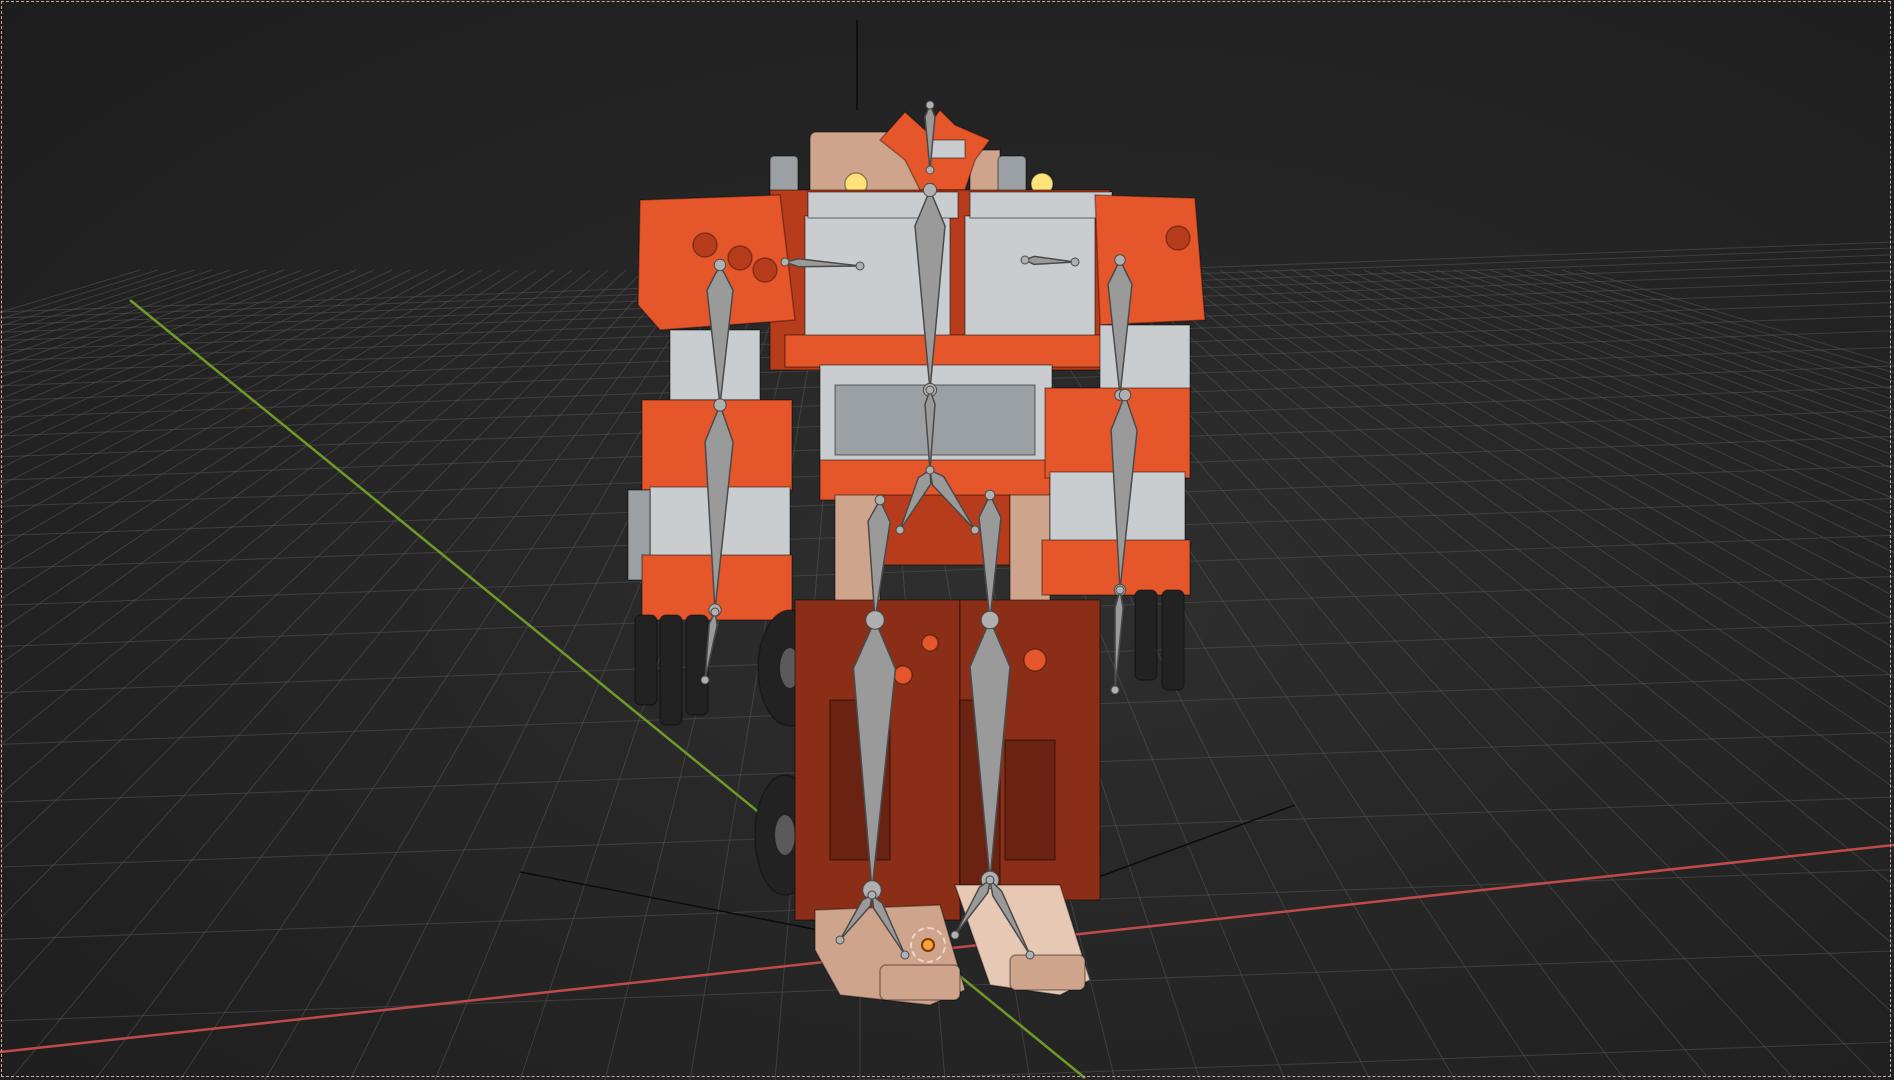  What do you see at coordinates (1119, 640) in the screenshot?
I see `armature-bone` at bounding box center [1119, 640].